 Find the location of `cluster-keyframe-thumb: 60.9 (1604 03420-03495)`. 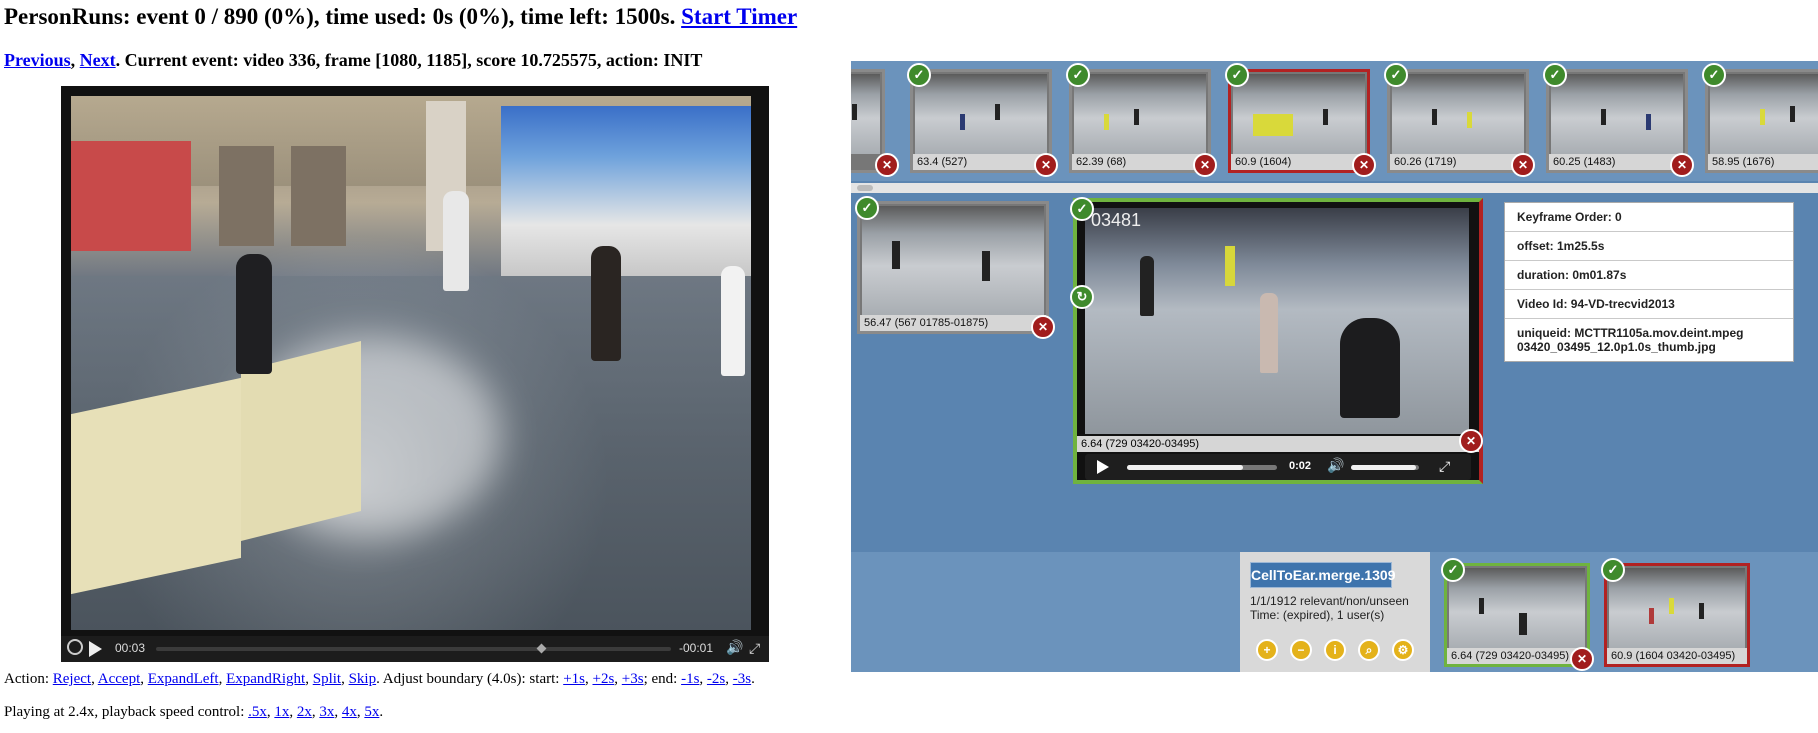

cluster-keyframe-thumb: 60.9 (1604 03420-03495) is located at coordinates (1677, 615).